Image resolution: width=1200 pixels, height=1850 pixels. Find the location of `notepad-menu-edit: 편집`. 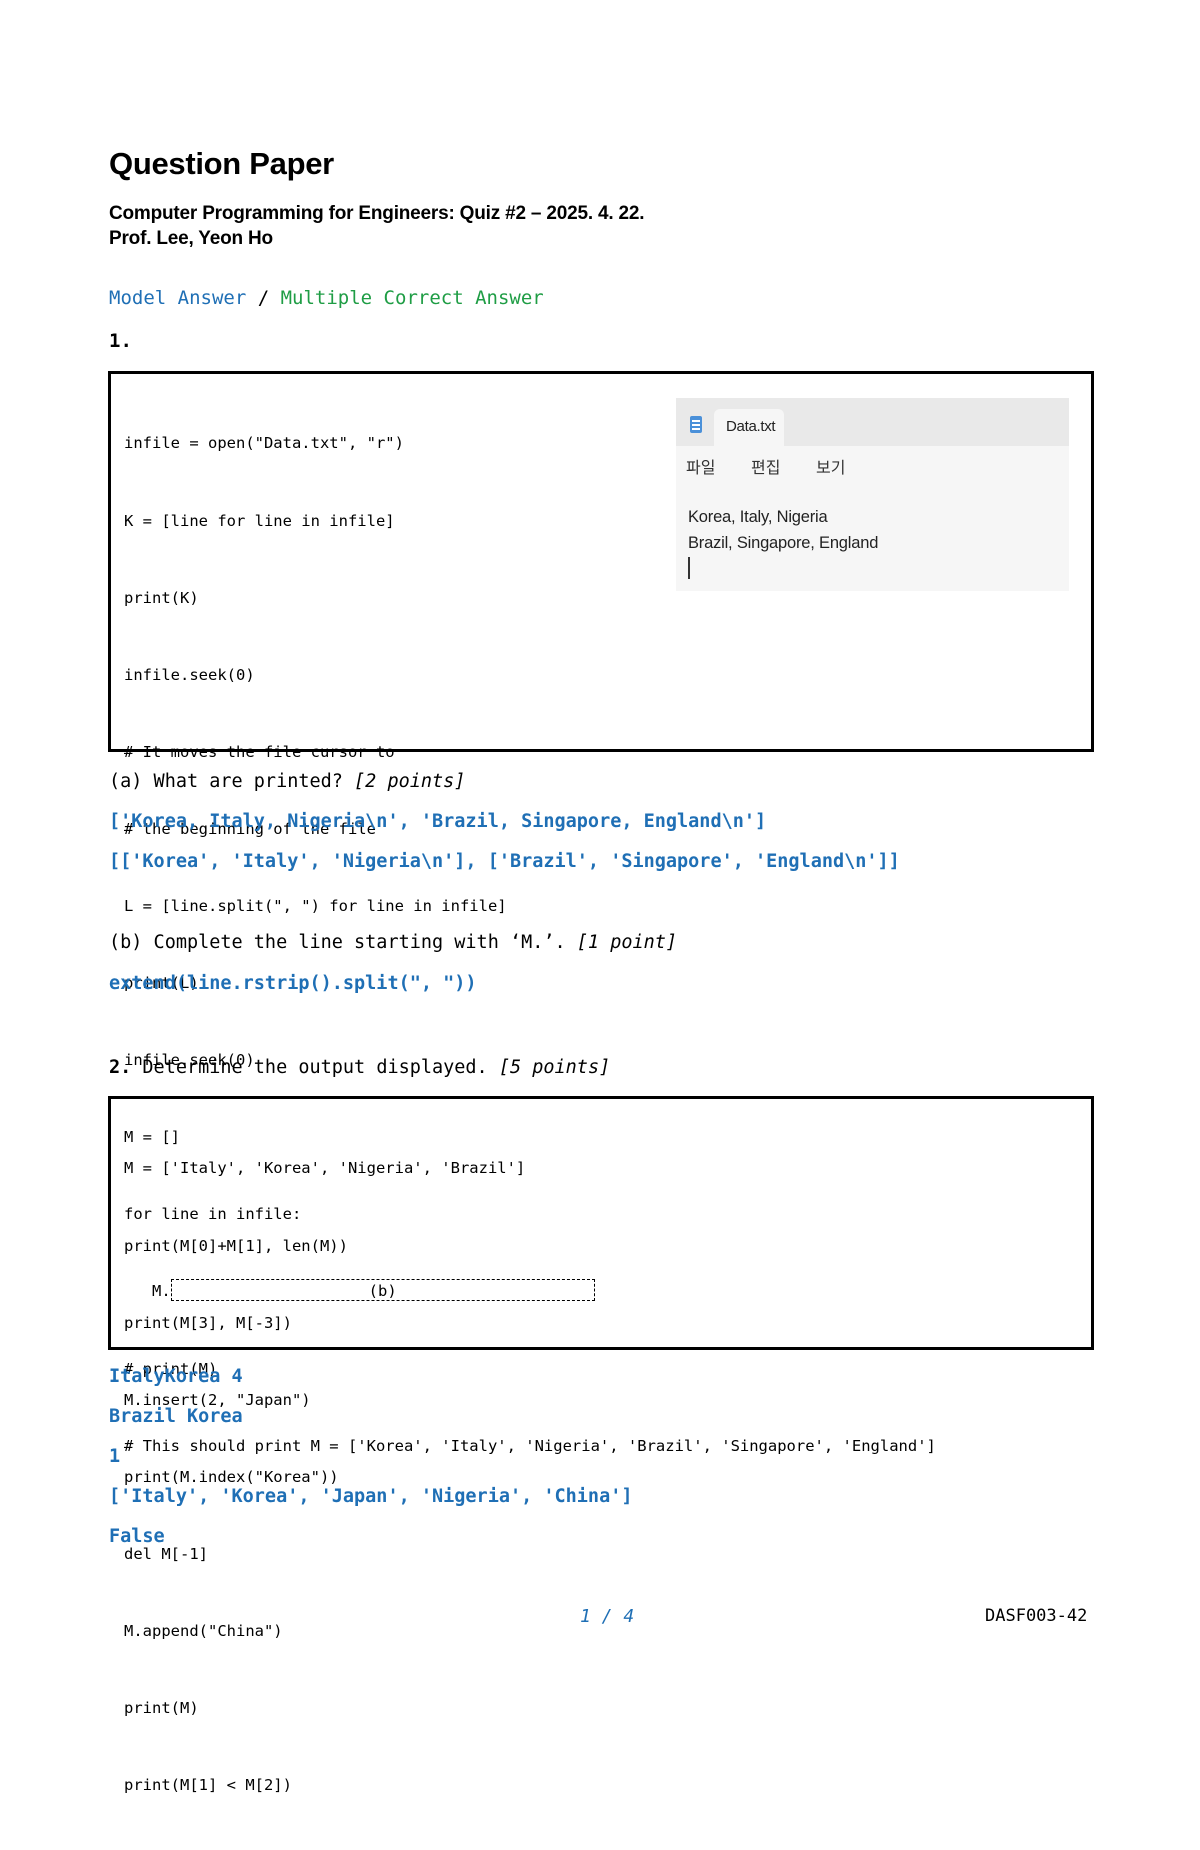

notepad-menu-edit: 편집 is located at coordinates (766, 468).